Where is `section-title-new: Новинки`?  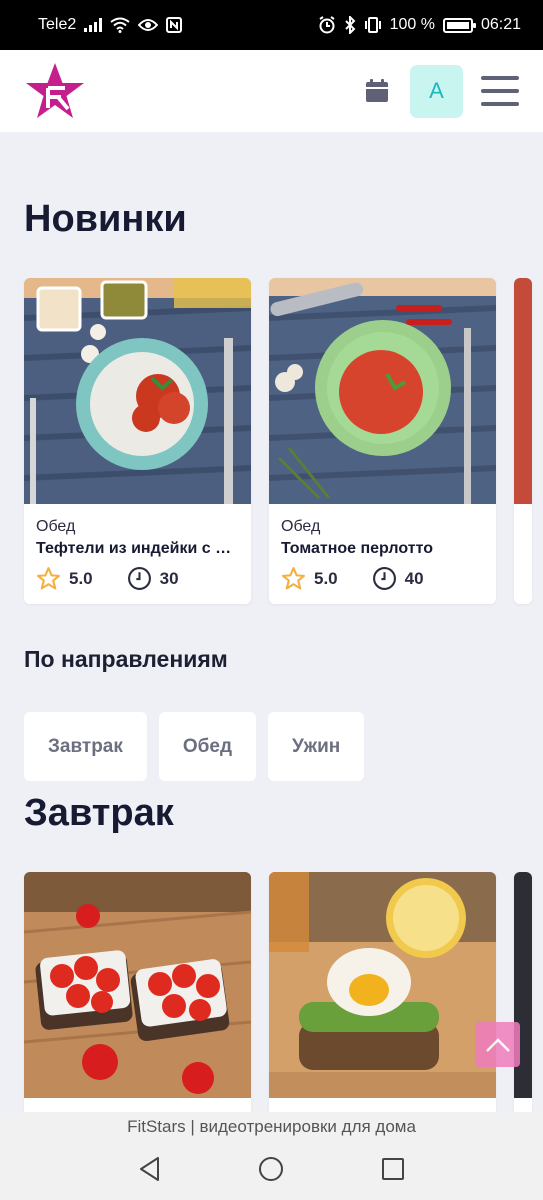
section-title-new: Новинки is located at coordinates (105, 219).